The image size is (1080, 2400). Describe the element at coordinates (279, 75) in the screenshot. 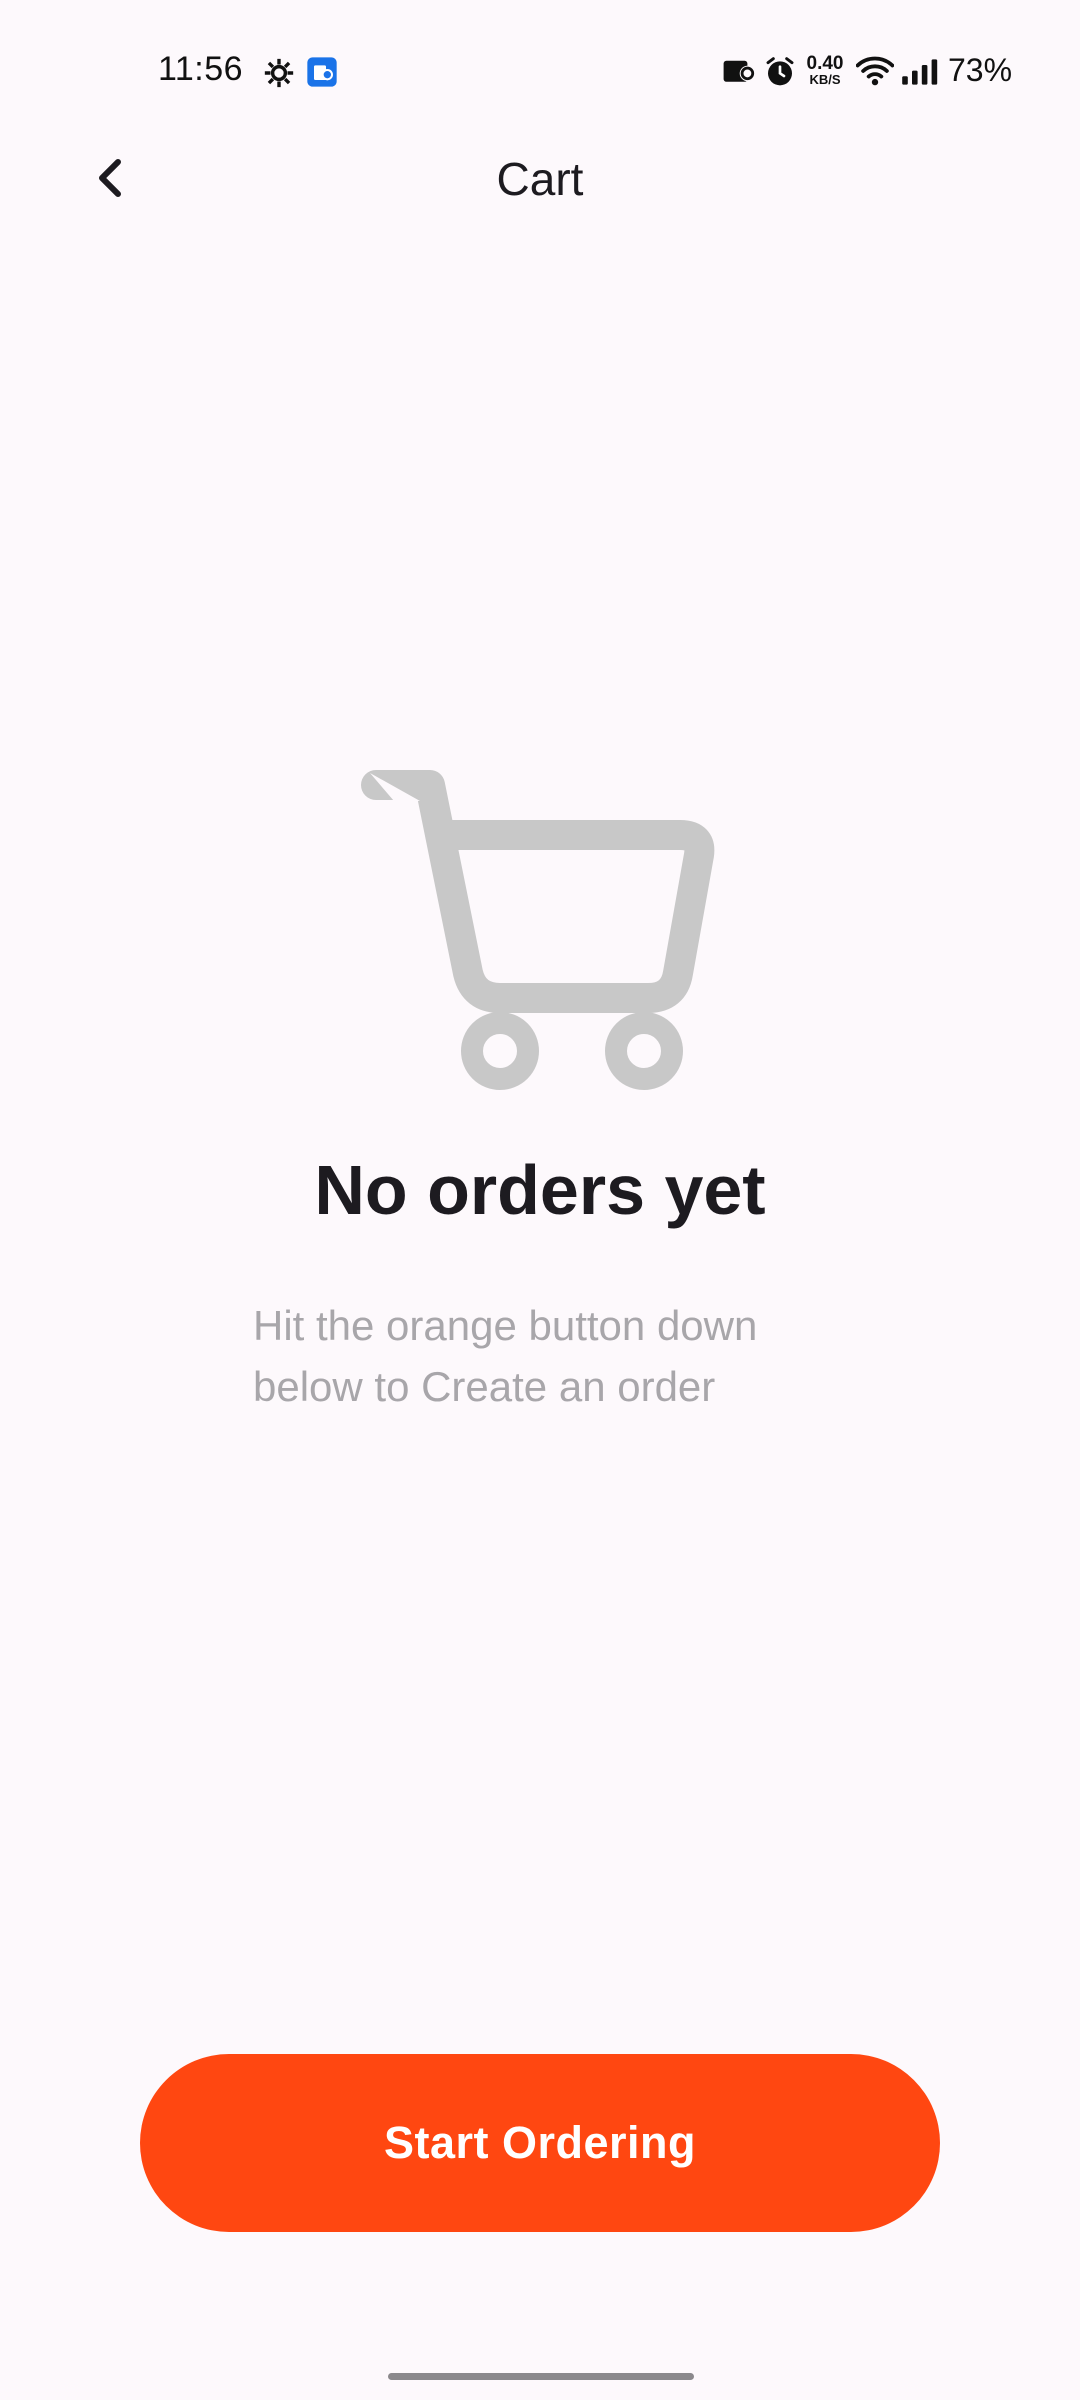

I see `settings-gear-icon` at that location.